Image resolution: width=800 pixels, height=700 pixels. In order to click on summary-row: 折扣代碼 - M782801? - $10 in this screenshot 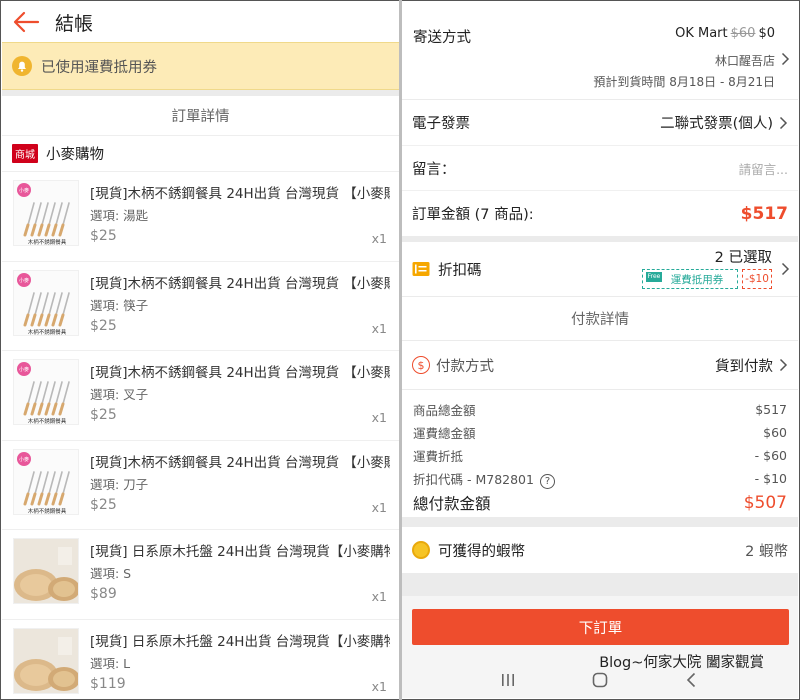, I will do `click(600, 478)`.